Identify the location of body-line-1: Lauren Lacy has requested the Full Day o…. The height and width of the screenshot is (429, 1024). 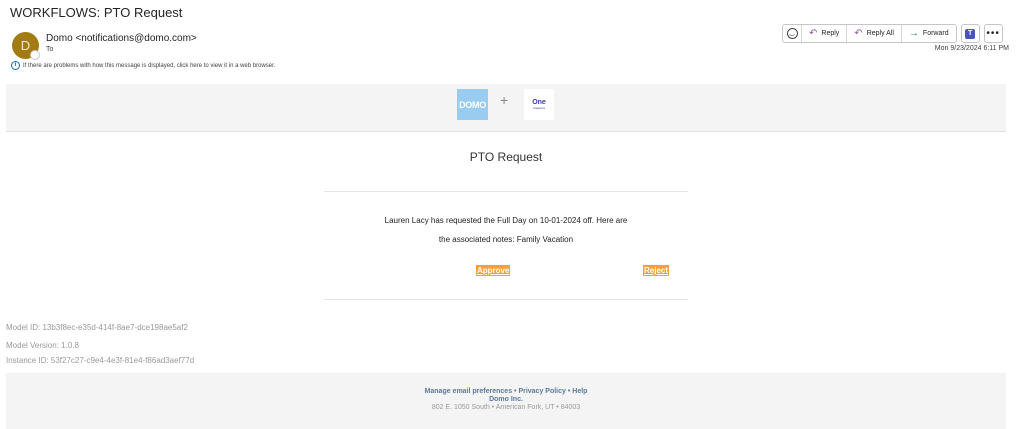
(506, 220).